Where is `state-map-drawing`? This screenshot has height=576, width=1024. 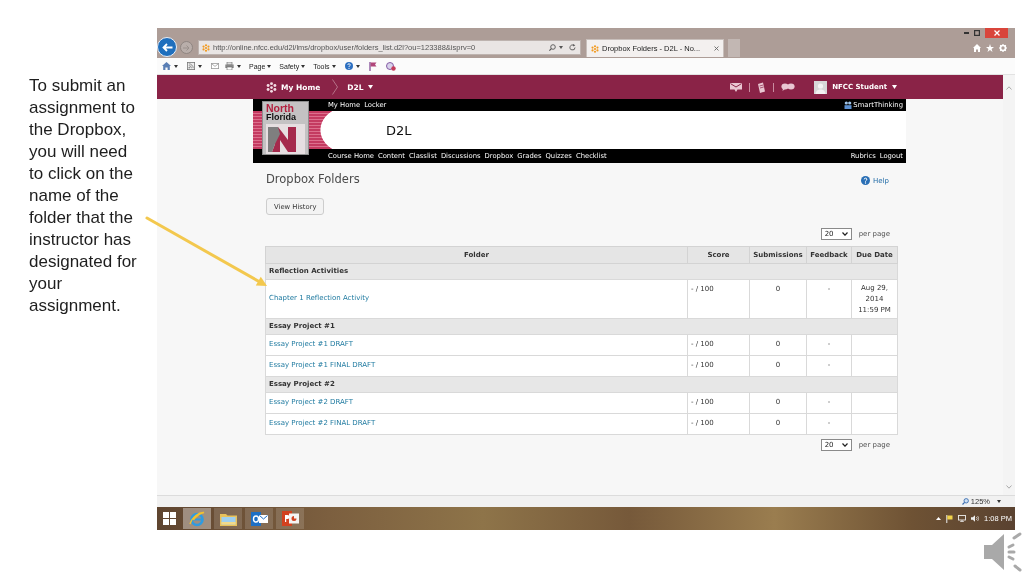
state-map-drawing is located at coordinates (285, 139).